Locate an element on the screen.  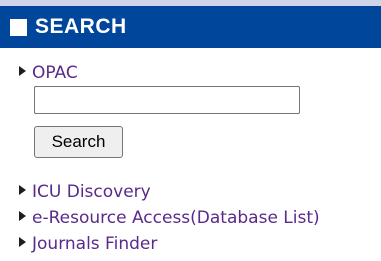
journals-finder-label: Journals Finder is located at coordinates (95, 244).